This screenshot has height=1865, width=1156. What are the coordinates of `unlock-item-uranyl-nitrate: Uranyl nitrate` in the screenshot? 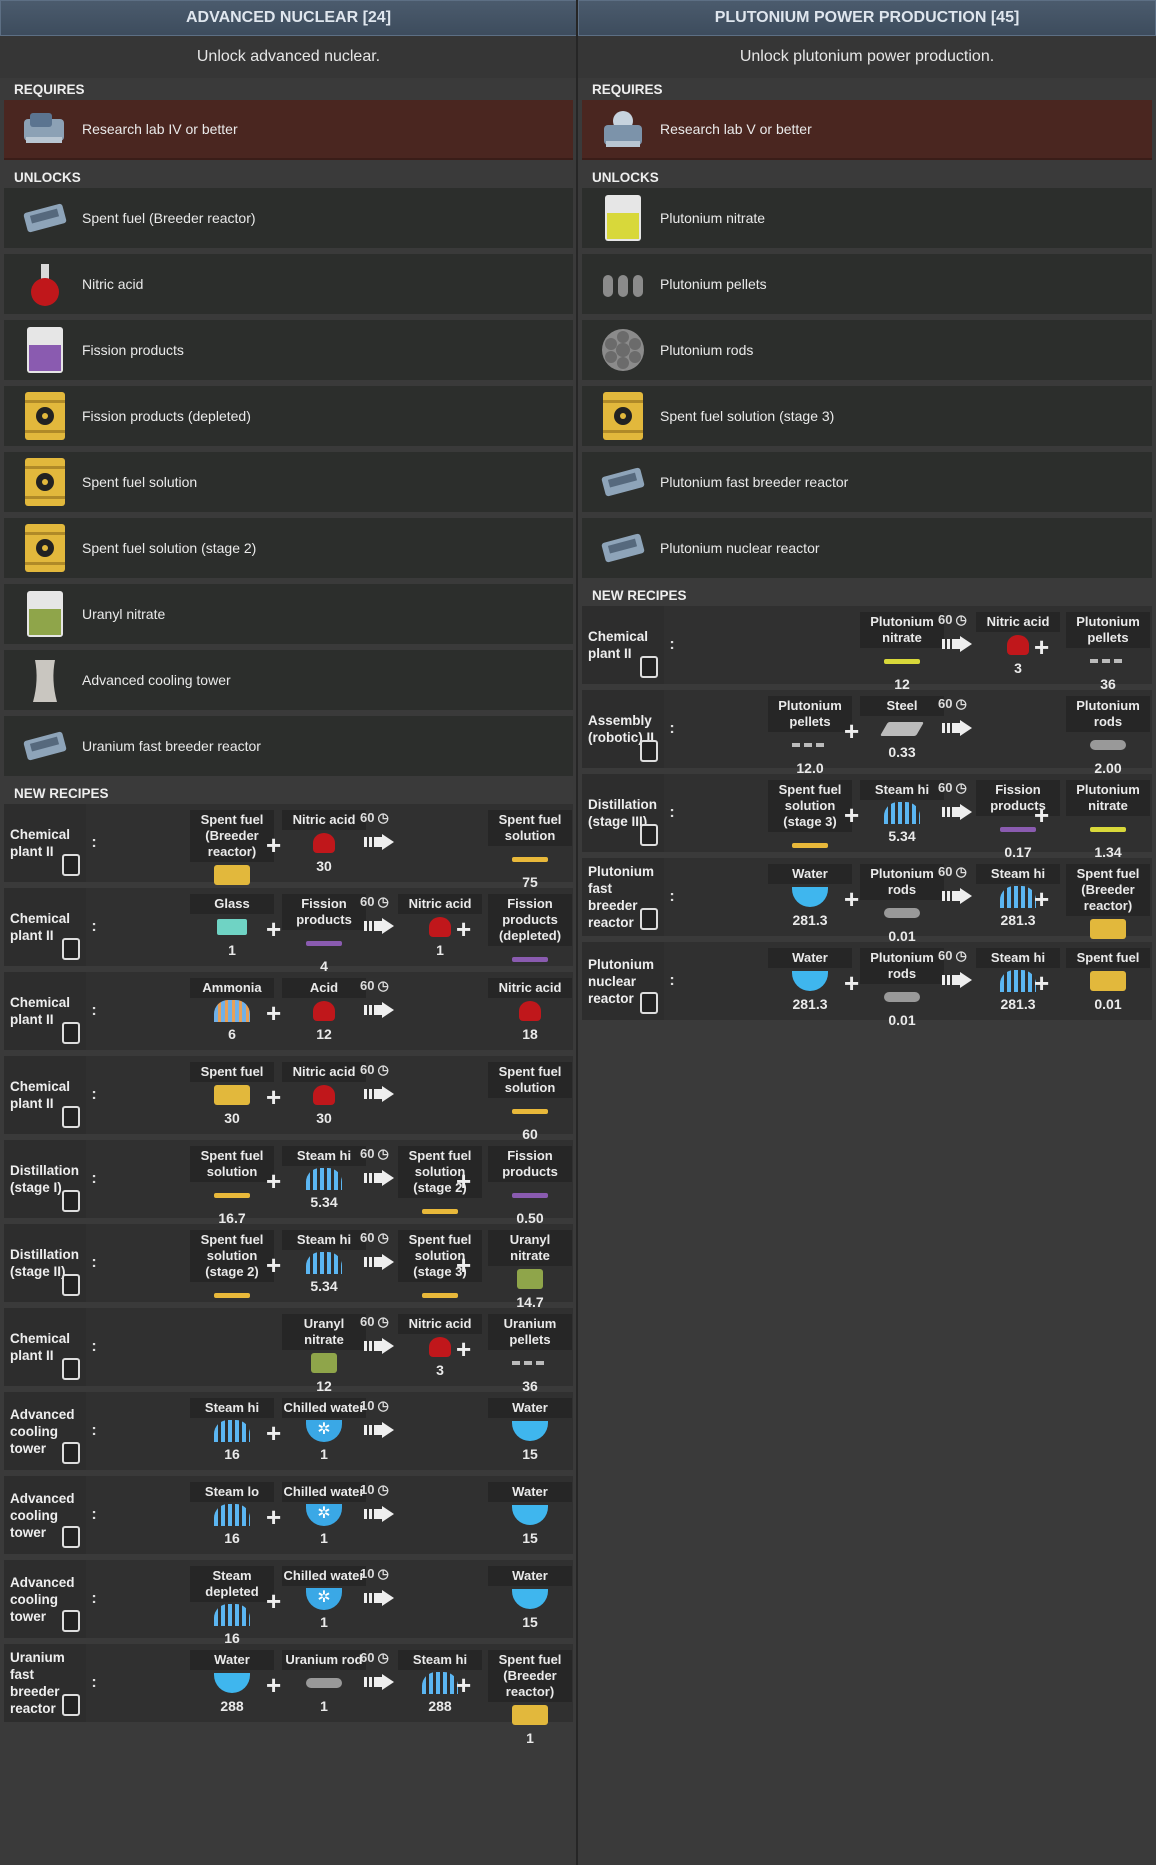 It's located at (288, 614).